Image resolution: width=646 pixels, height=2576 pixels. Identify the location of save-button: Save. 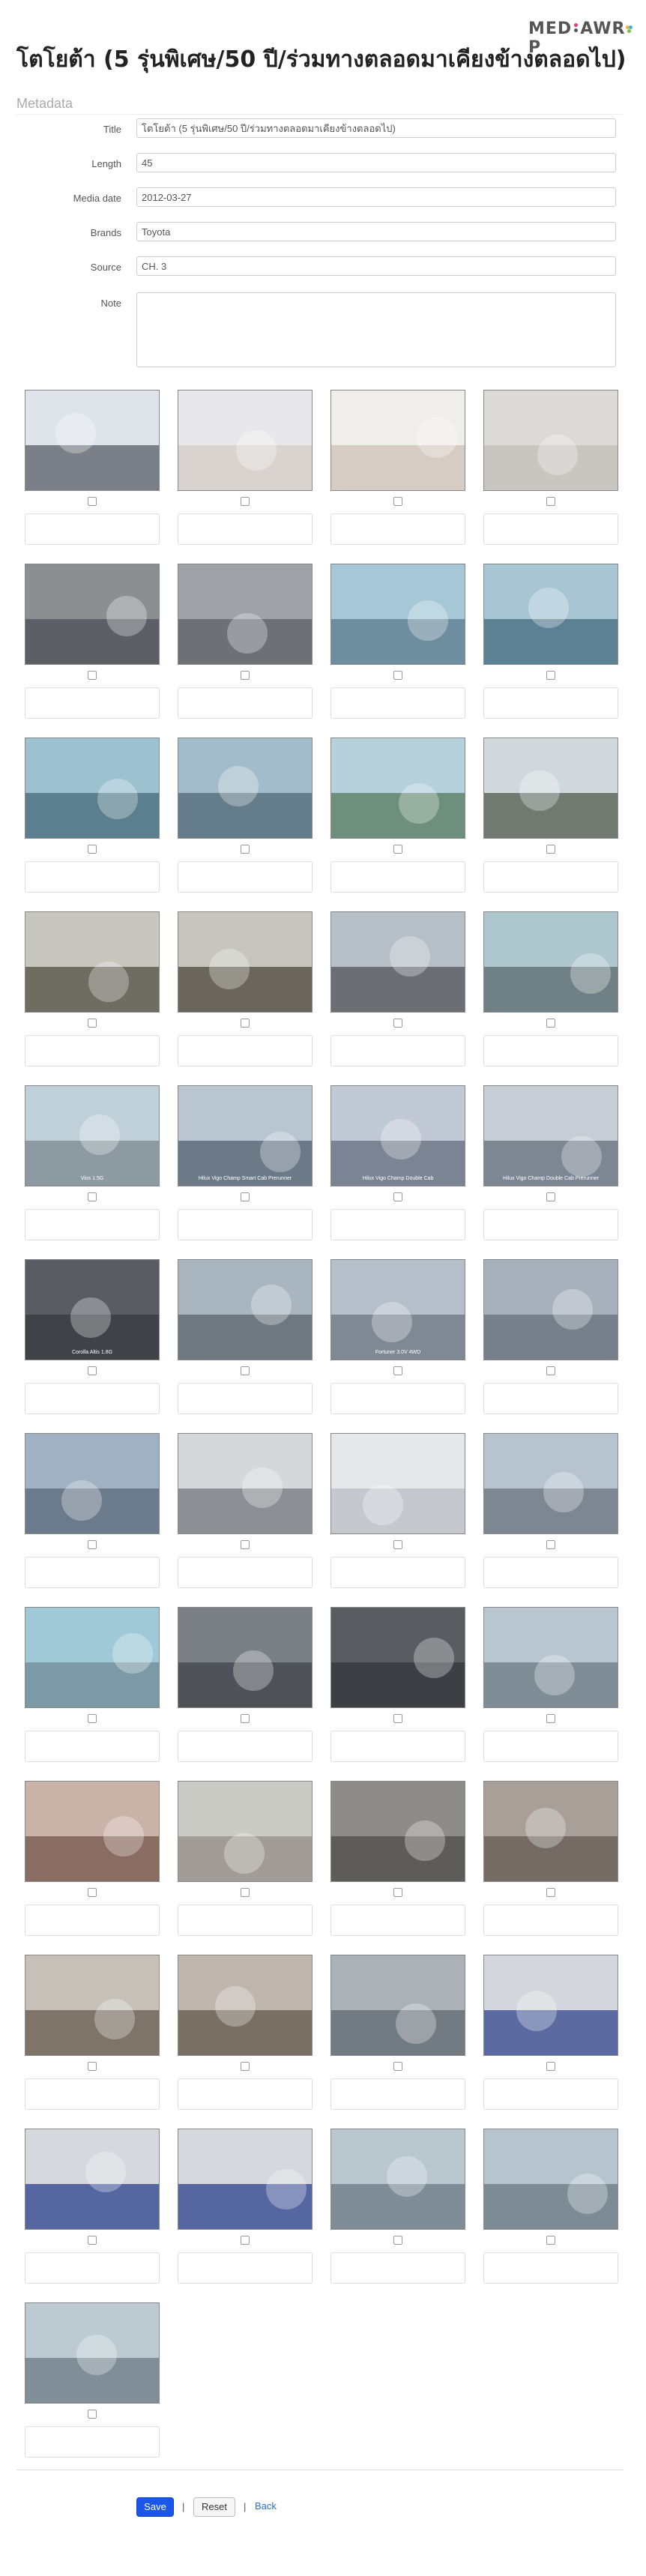
(155, 2507).